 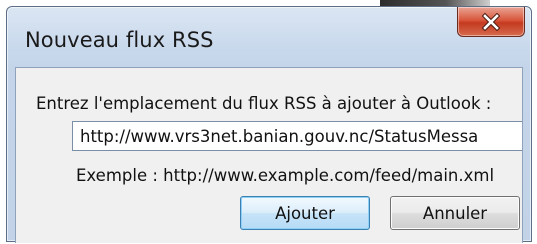 I want to click on add-button: Ajouter, so click(x=305, y=213).